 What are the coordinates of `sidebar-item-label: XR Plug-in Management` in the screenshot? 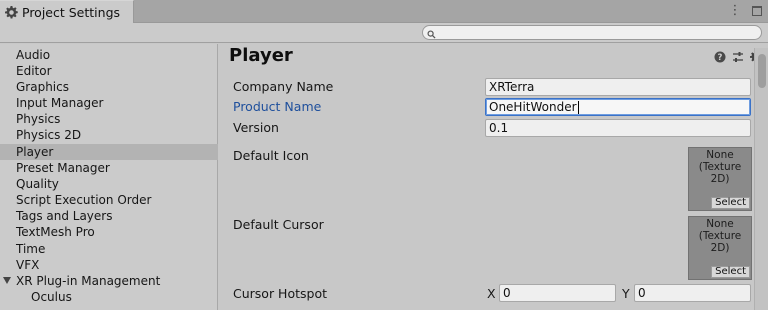 It's located at (88, 281).